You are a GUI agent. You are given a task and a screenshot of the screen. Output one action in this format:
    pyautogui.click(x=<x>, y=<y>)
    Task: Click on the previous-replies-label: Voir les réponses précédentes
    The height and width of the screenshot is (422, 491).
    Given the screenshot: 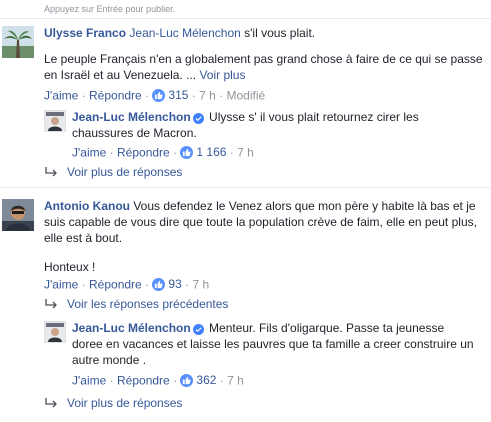 What is the action you would take?
    pyautogui.click(x=148, y=304)
    